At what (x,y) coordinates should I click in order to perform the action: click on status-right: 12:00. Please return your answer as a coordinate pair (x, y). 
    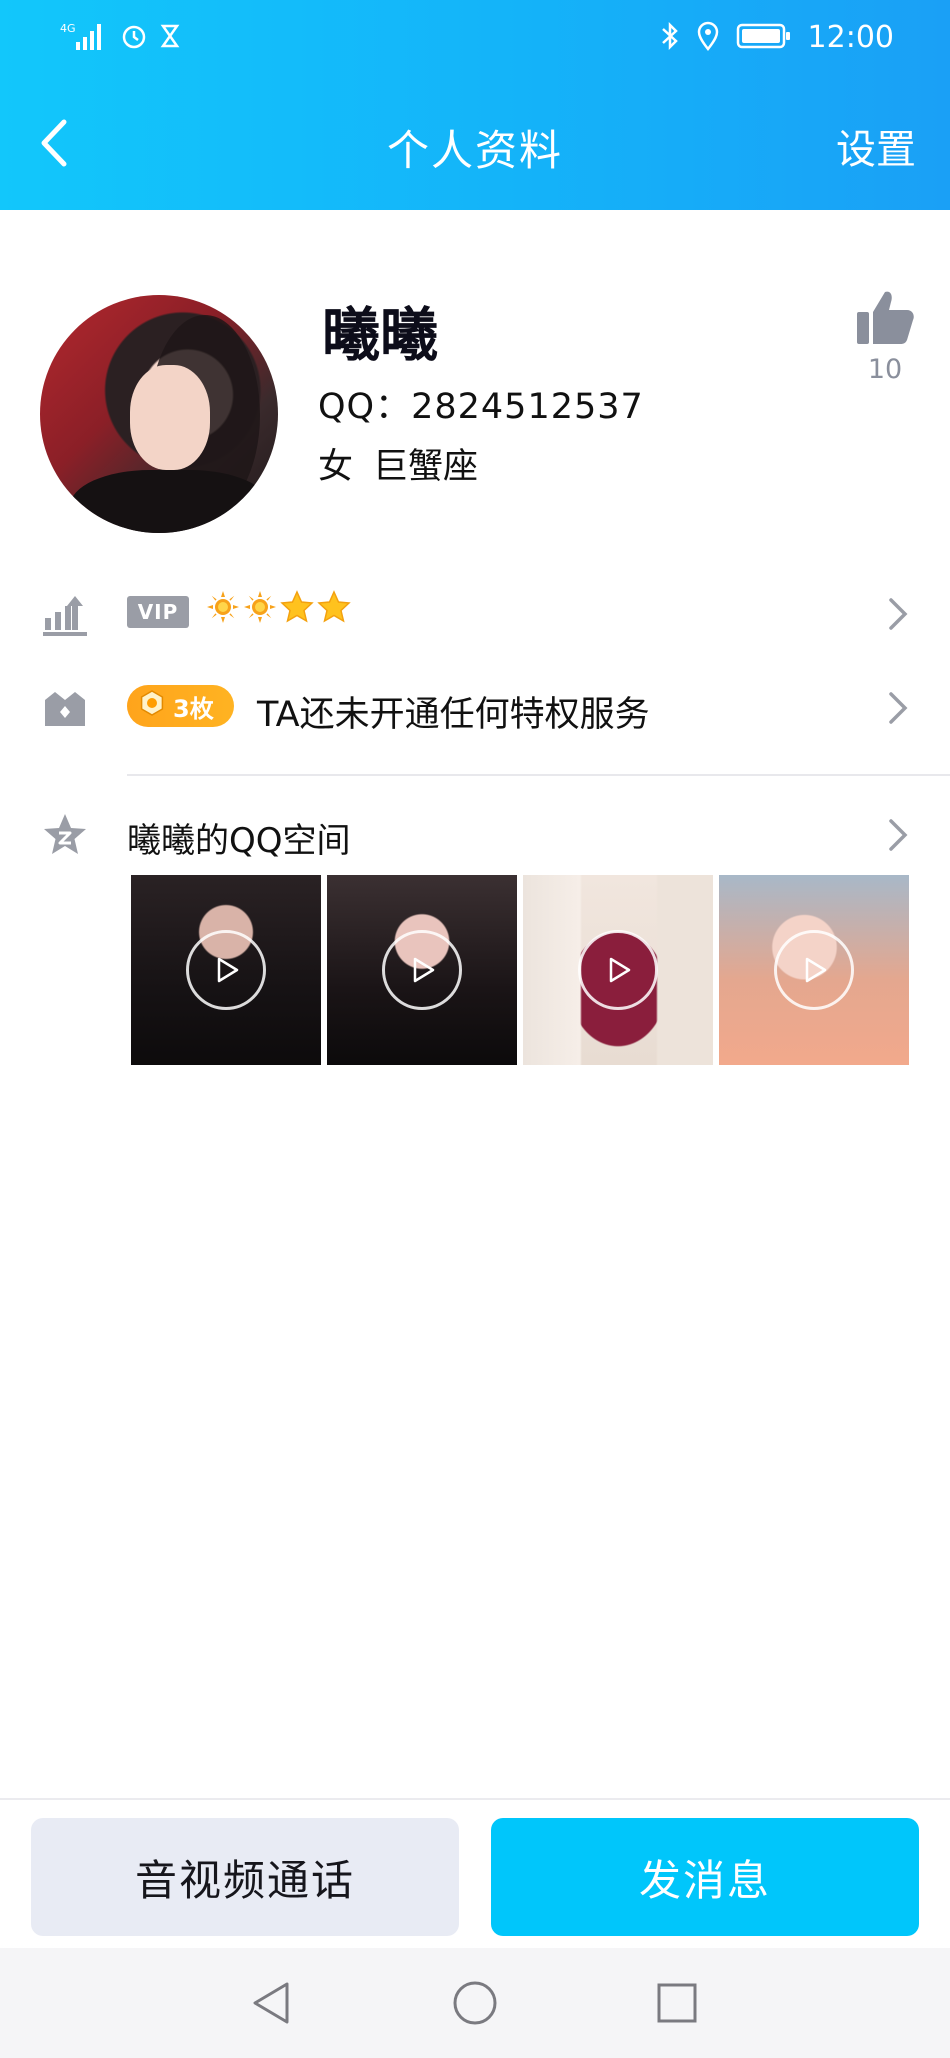
    Looking at the image, I should click on (777, 37).